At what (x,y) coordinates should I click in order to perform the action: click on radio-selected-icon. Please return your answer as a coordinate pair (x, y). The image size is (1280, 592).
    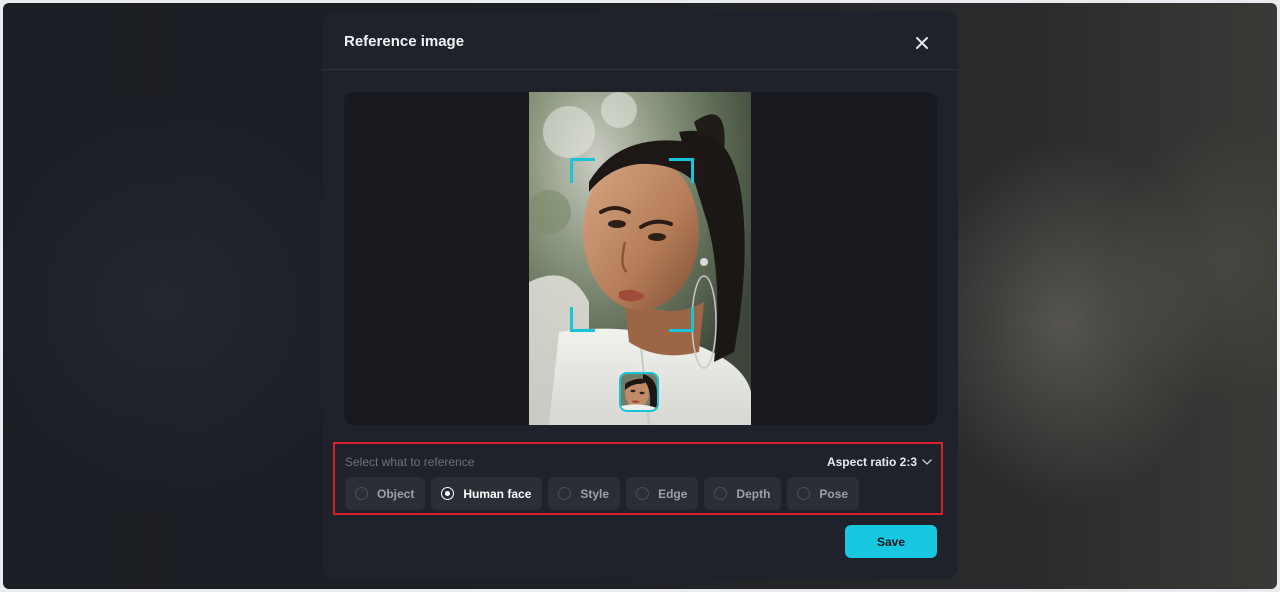
    Looking at the image, I should click on (448, 493).